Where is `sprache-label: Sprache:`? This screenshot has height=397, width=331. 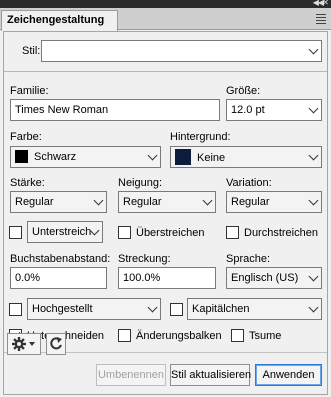
sprache-label: Sprache: is located at coordinates (248, 259).